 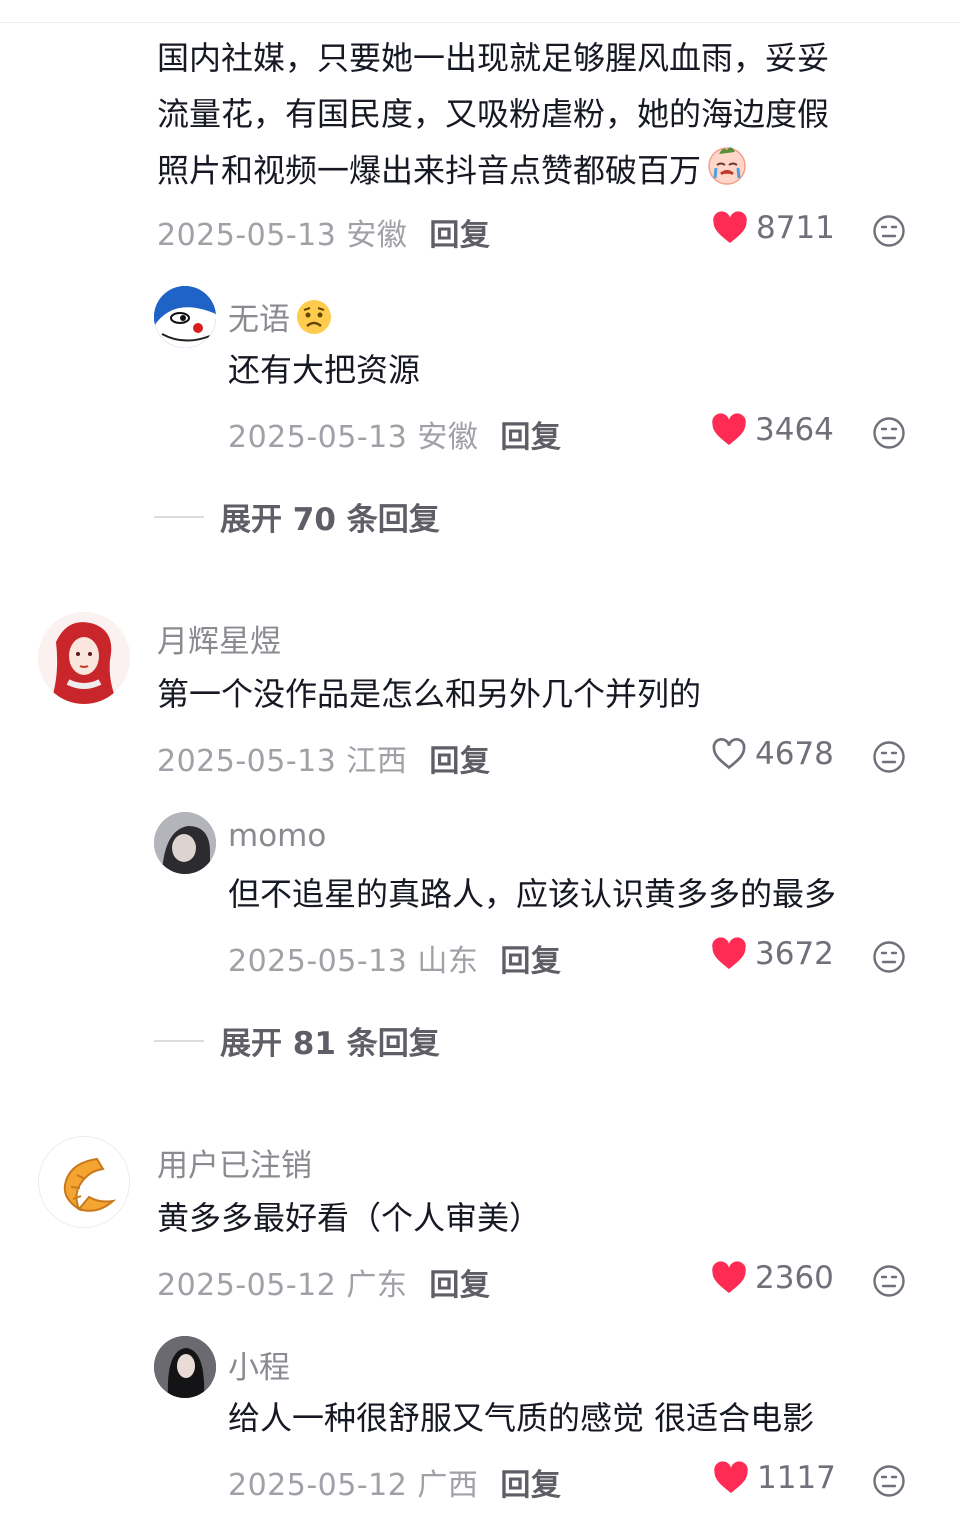 What do you see at coordinates (277, 836) in the screenshot?
I see `username: momo` at bounding box center [277, 836].